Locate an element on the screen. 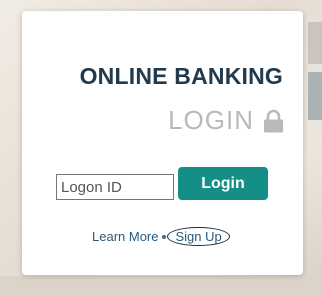 The height and width of the screenshot is (296, 322). help-links: Learn More Sign Up is located at coordinates (161, 236).